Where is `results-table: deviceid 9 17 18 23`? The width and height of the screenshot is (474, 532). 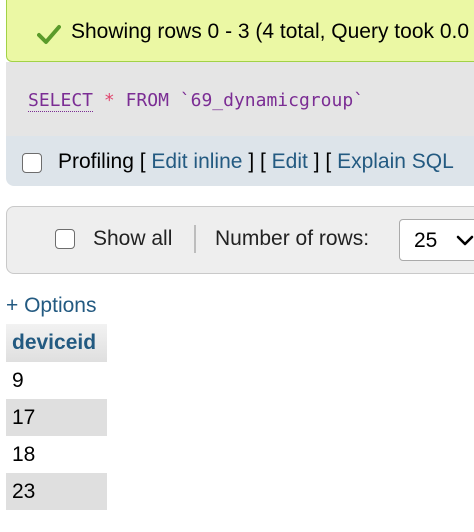
results-table: deviceid 9 17 18 23 is located at coordinates (56, 417).